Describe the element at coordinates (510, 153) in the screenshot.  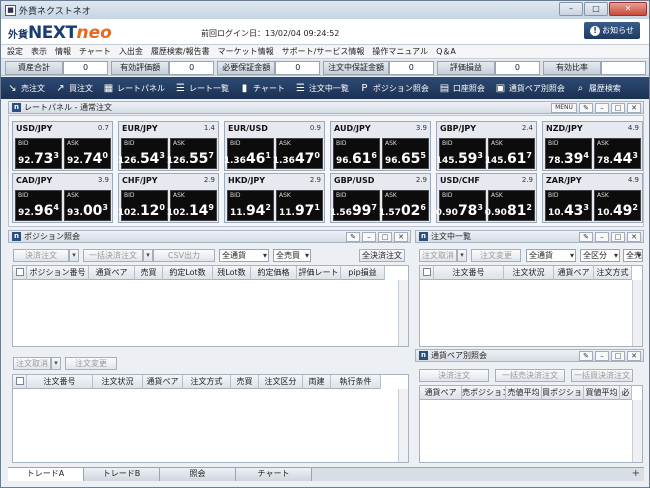
I see `ask-quote-button: ASK 145.617` at that location.